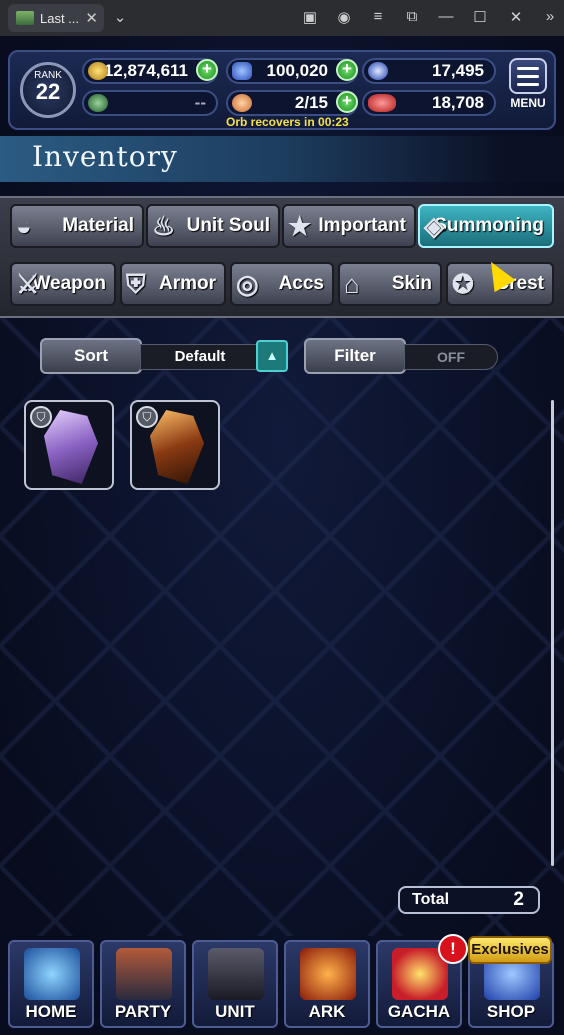  I want to click on tab-unit-soul: ♨ Unit Soul, so click(213, 226).